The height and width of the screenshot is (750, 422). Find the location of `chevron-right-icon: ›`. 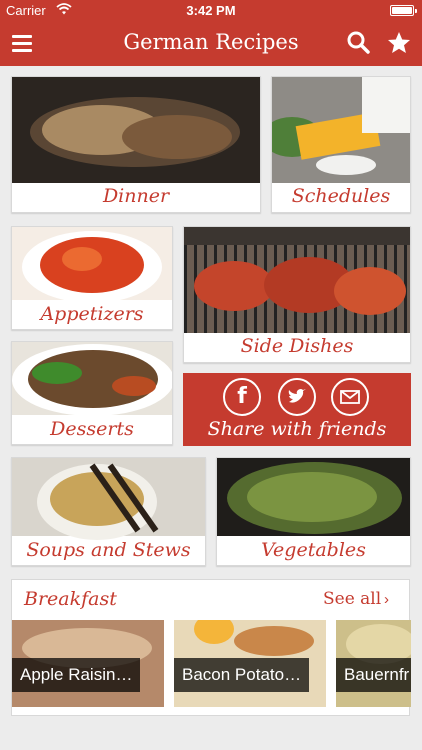

chevron-right-icon: › is located at coordinates (386, 599).